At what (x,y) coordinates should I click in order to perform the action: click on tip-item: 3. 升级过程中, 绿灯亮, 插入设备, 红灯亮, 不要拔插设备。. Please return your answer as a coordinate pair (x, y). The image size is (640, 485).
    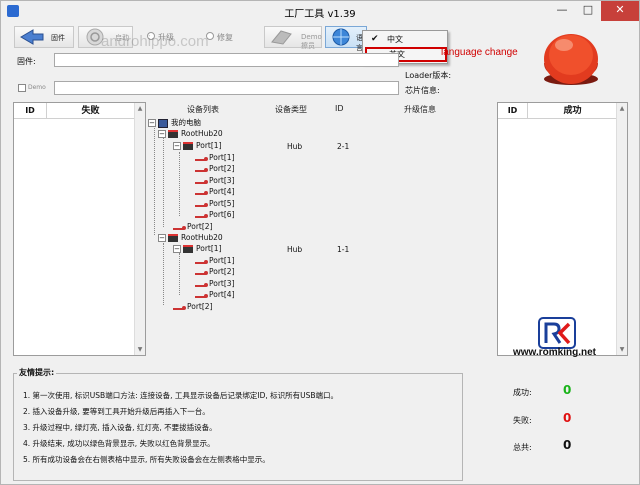
    Looking at the image, I should click on (120, 427).